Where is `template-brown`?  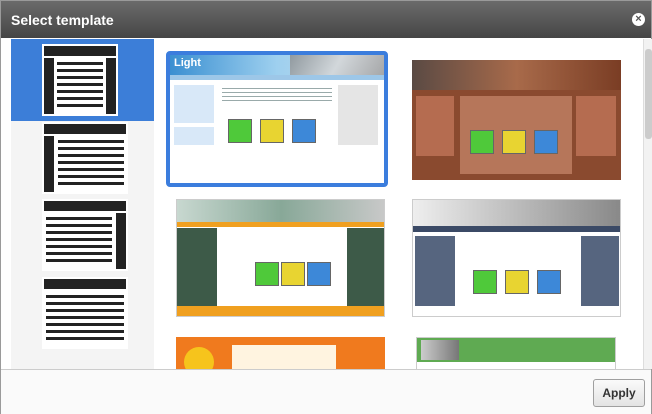
template-brown is located at coordinates (516, 120).